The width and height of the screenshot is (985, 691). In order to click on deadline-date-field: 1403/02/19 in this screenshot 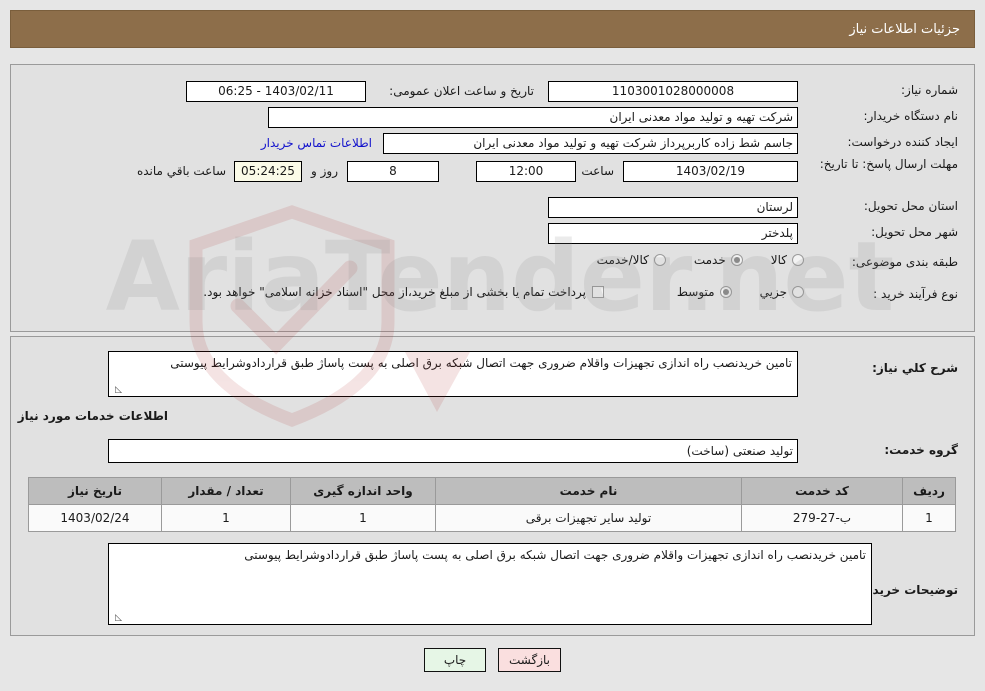, I will do `click(710, 171)`.